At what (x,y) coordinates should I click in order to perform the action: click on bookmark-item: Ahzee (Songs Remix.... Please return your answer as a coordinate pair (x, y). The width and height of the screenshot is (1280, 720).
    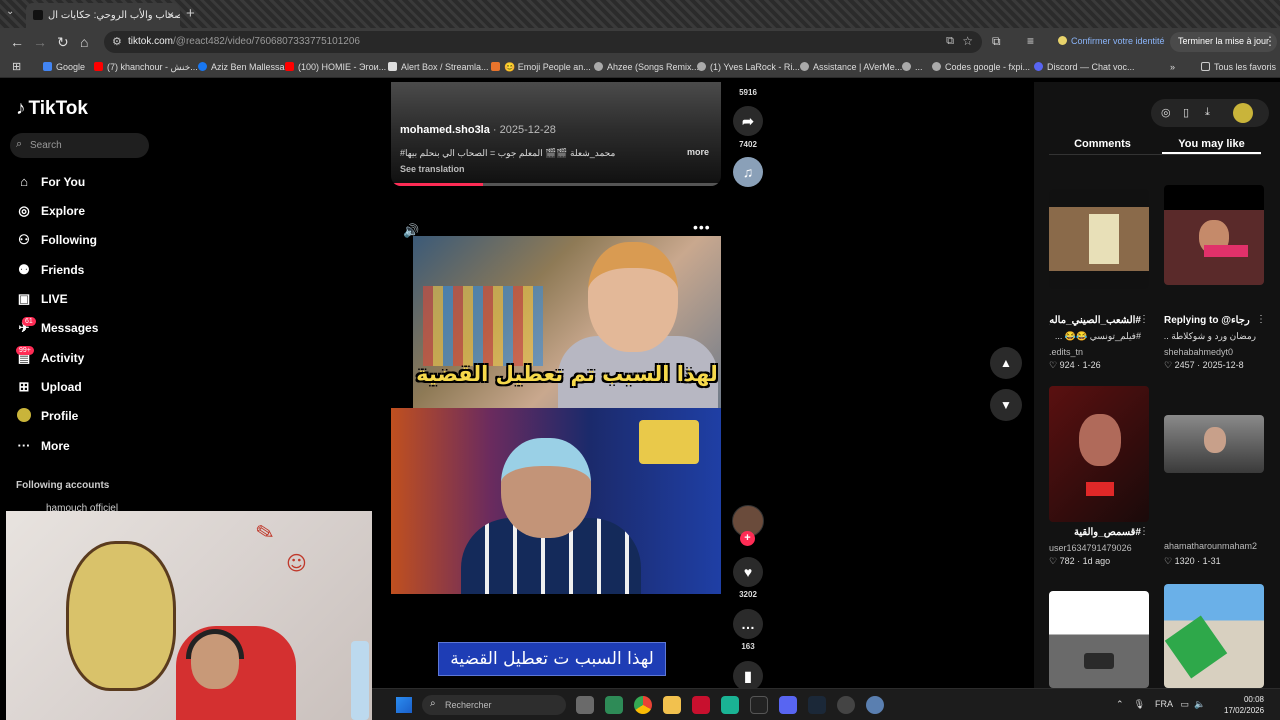
    Looking at the image, I should click on (646, 67).